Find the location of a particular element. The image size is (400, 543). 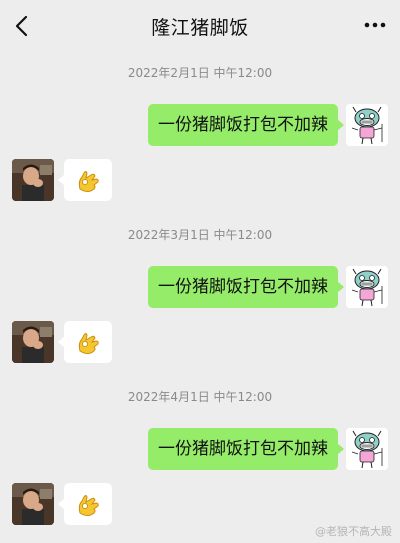

chat-header: 隆江猪脚饭 is located at coordinates (200, 26).